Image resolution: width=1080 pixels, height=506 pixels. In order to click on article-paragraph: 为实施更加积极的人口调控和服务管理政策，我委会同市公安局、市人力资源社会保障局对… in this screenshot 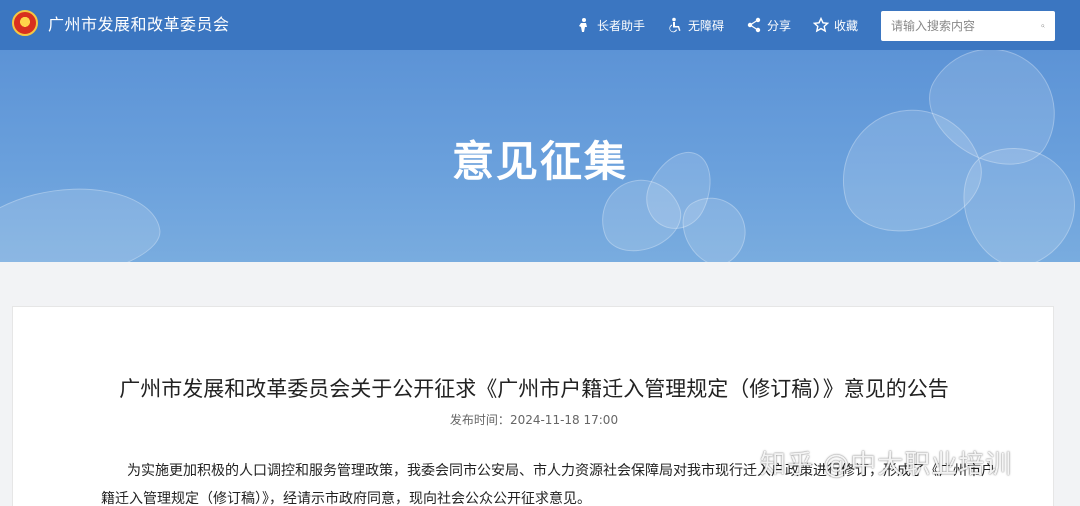, I will do `click(548, 484)`.